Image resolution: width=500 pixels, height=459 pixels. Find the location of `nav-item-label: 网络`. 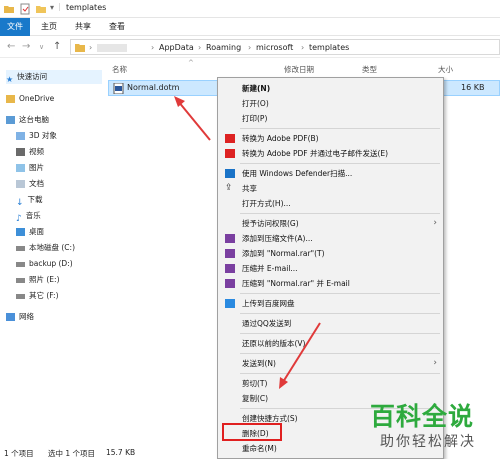

nav-item-label: 网络 is located at coordinates (26, 316).